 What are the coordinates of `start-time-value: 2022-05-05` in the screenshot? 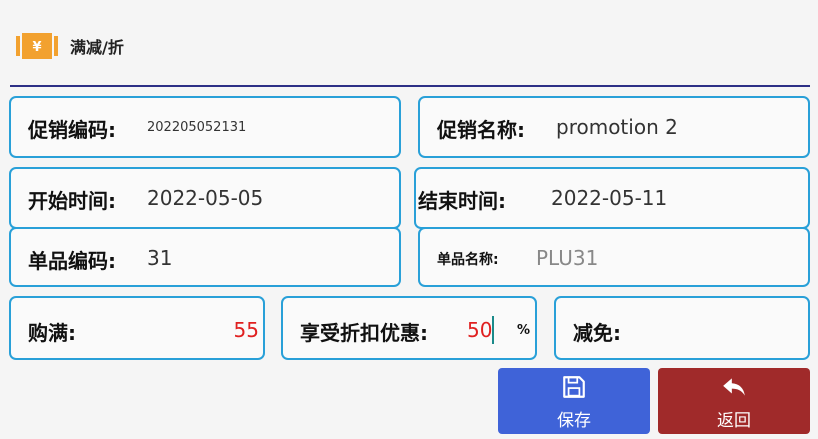 It's located at (205, 198).